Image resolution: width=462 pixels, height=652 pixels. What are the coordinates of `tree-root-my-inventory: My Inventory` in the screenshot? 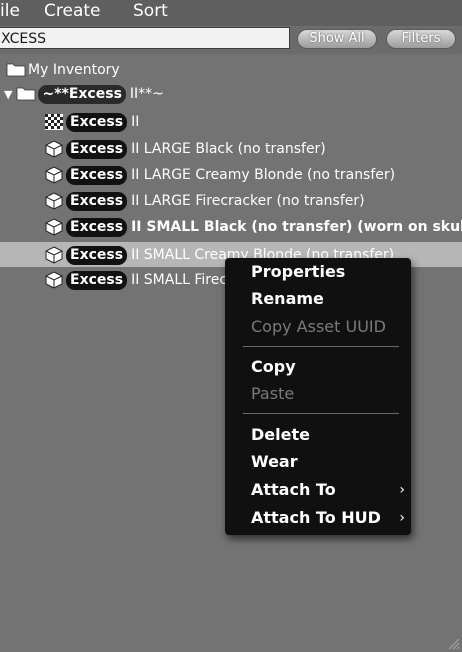 It's located at (63, 70).